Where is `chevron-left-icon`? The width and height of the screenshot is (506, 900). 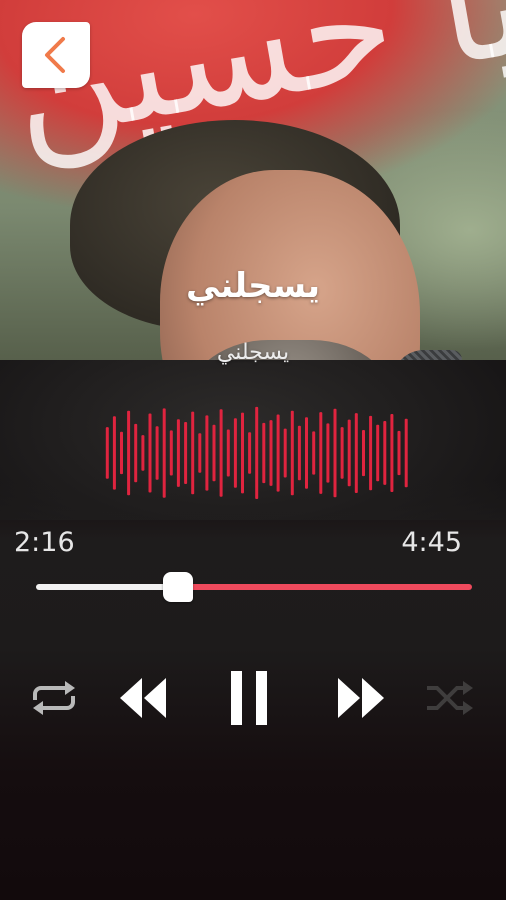 chevron-left-icon is located at coordinates (55, 55).